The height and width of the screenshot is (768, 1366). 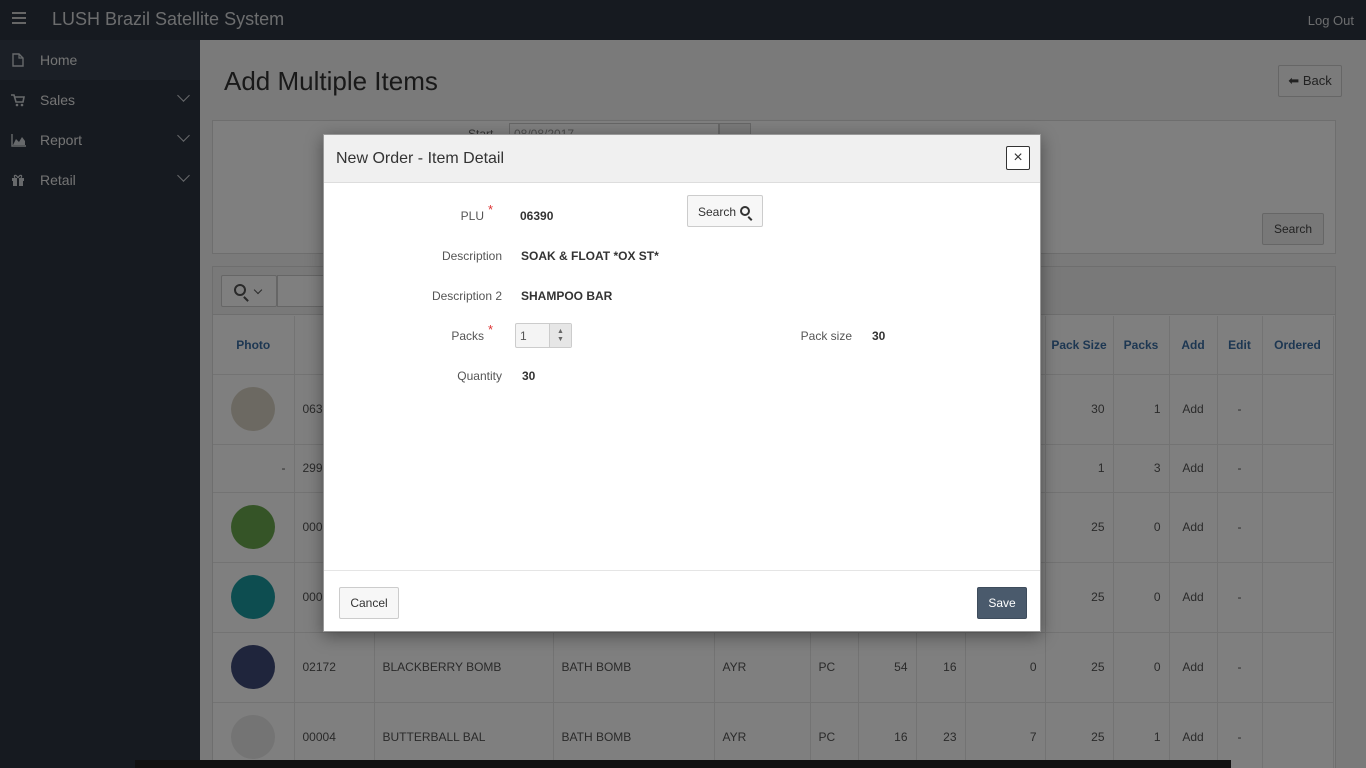 What do you see at coordinates (567, 296) in the screenshot?
I see `description2-value: SHAMPOO BAR` at bounding box center [567, 296].